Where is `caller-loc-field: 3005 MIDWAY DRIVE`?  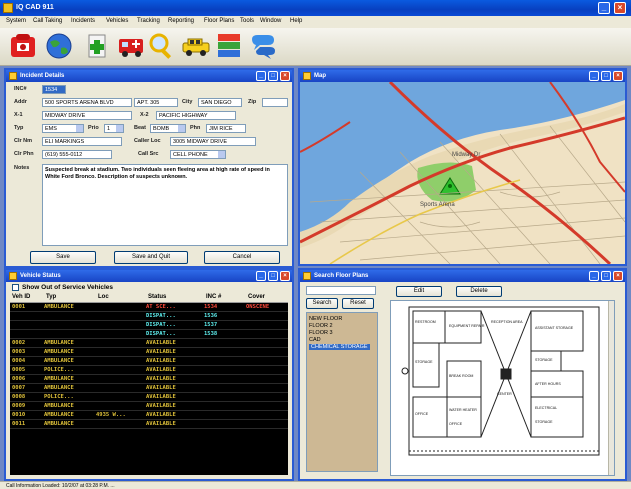
caller-loc-field: 3005 MIDWAY DRIVE is located at coordinates (213, 141).